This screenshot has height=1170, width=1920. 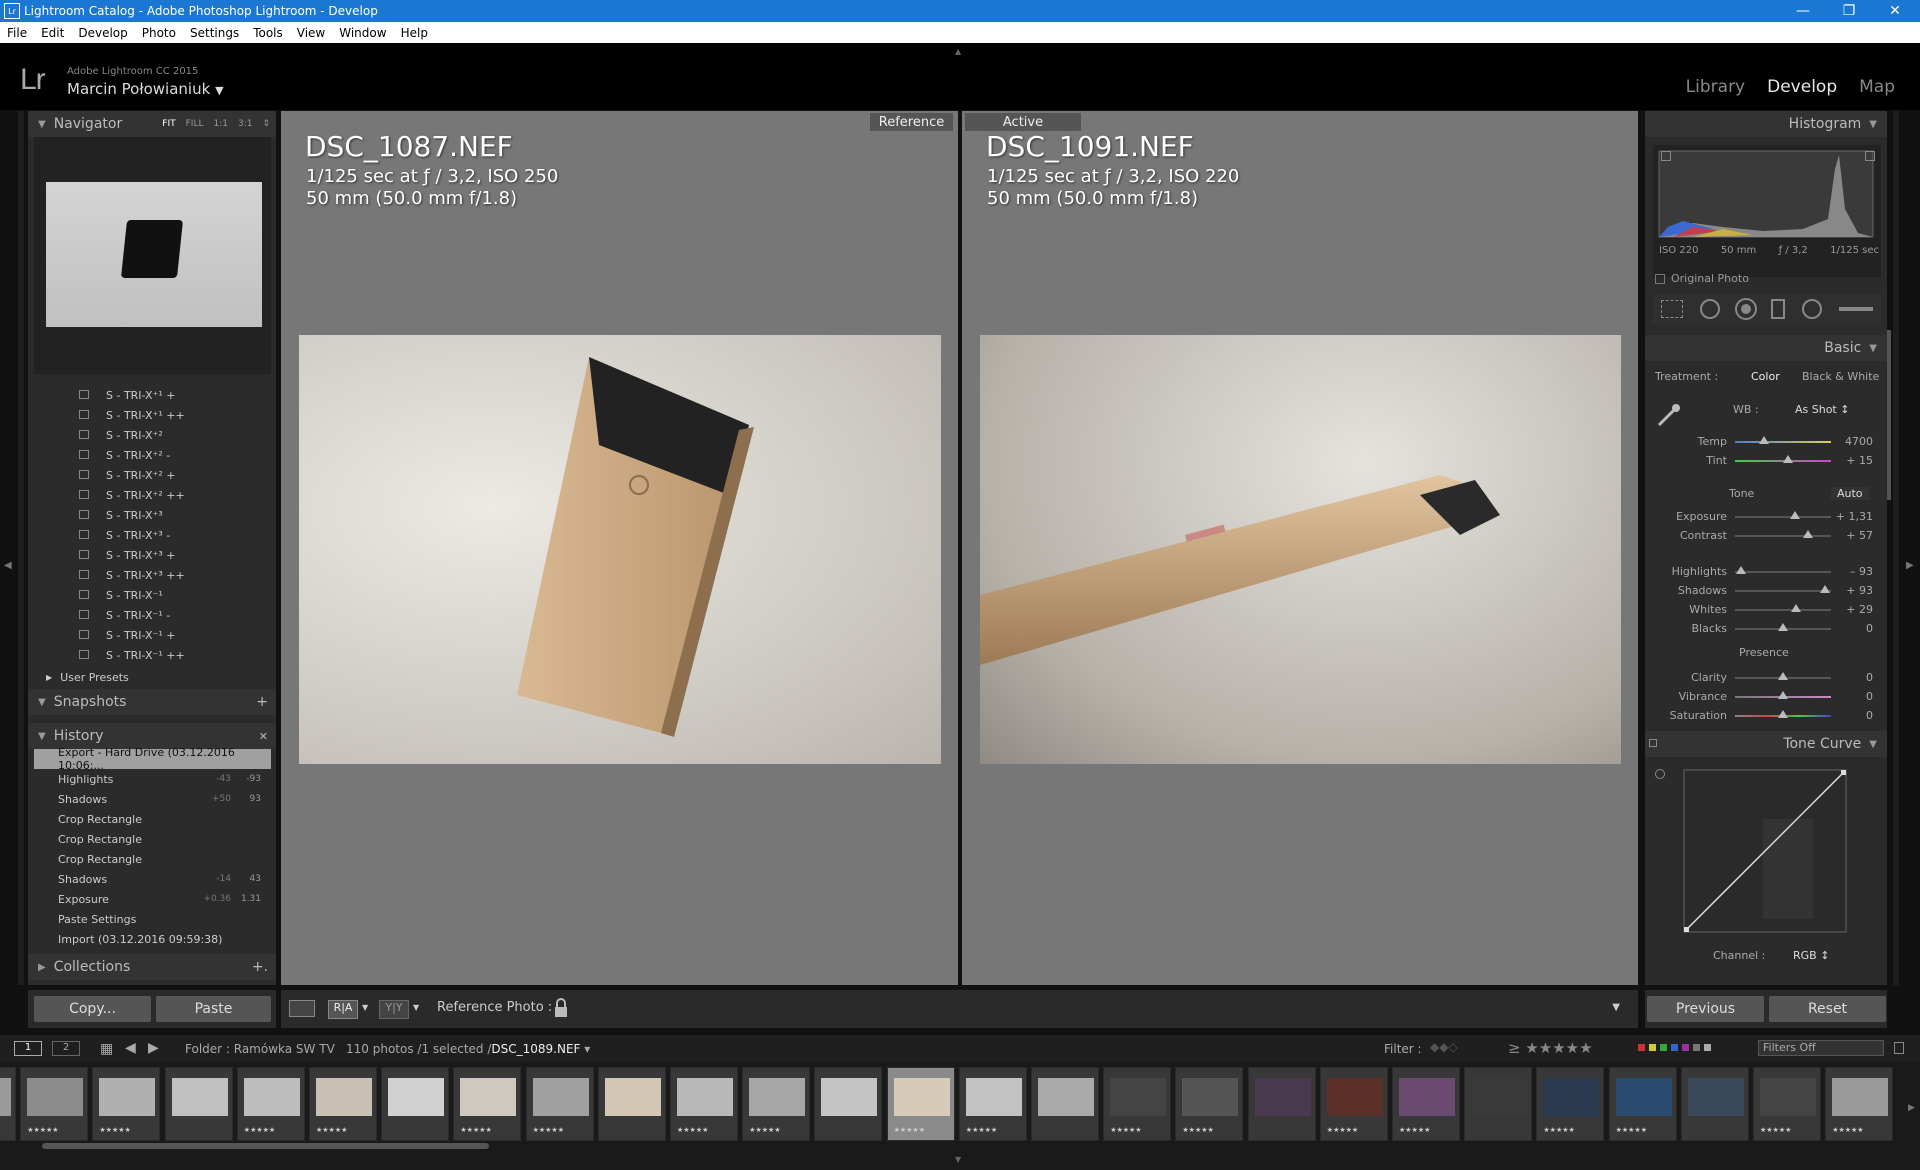 I want to click on green-label-icon, so click(x=1663, y=1047).